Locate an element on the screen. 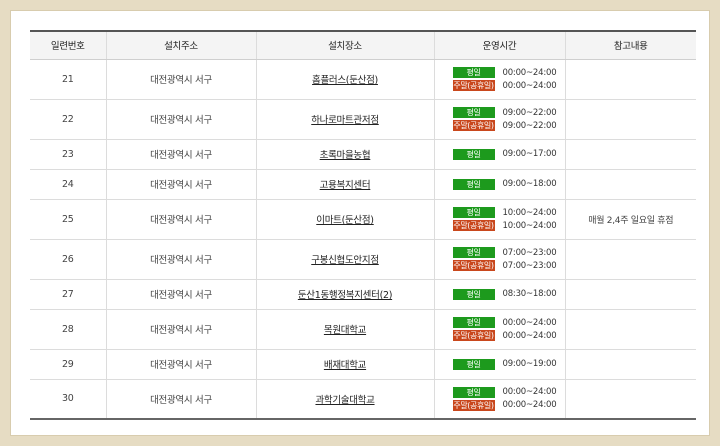 This screenshot has height=446, width=720. weekend-hours: 주말(공휴일) 10:00~24:00 is located at coordinates (508, 225).